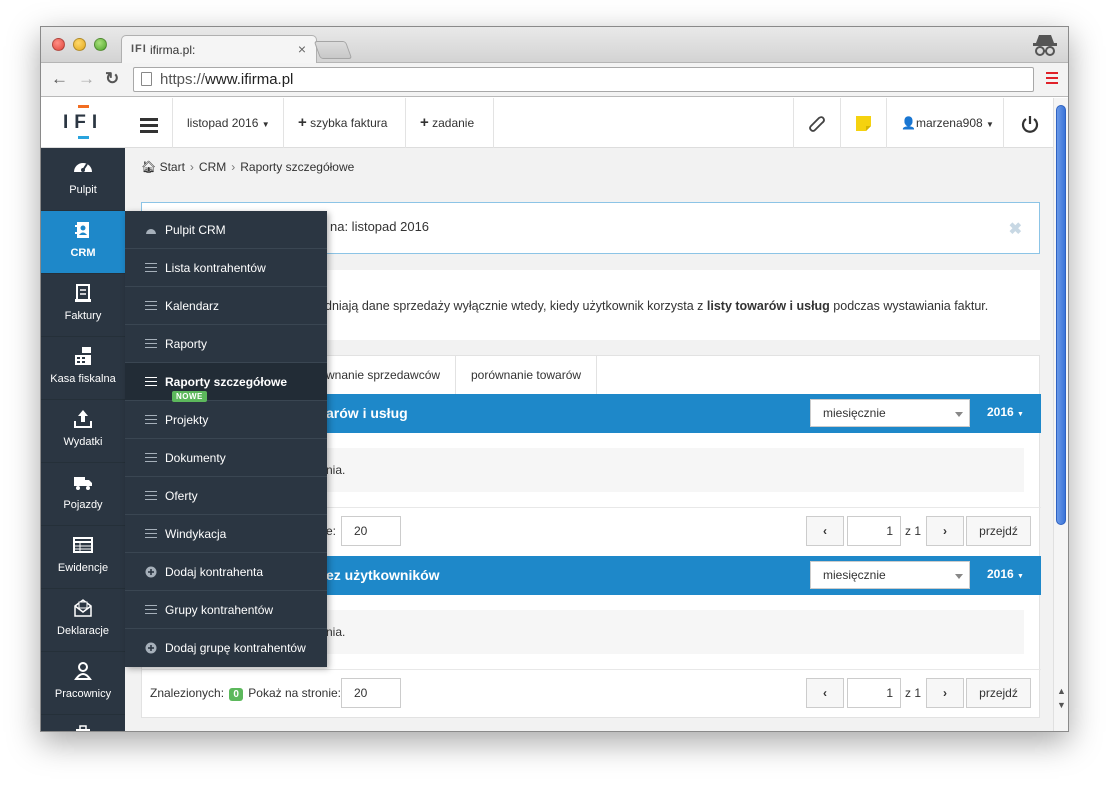 This screenshot has height=787, width=1109. Describe the element at coordinates (226, 344) in the screenshot. I see `flyout-item-raporty: Raporty` at that location.